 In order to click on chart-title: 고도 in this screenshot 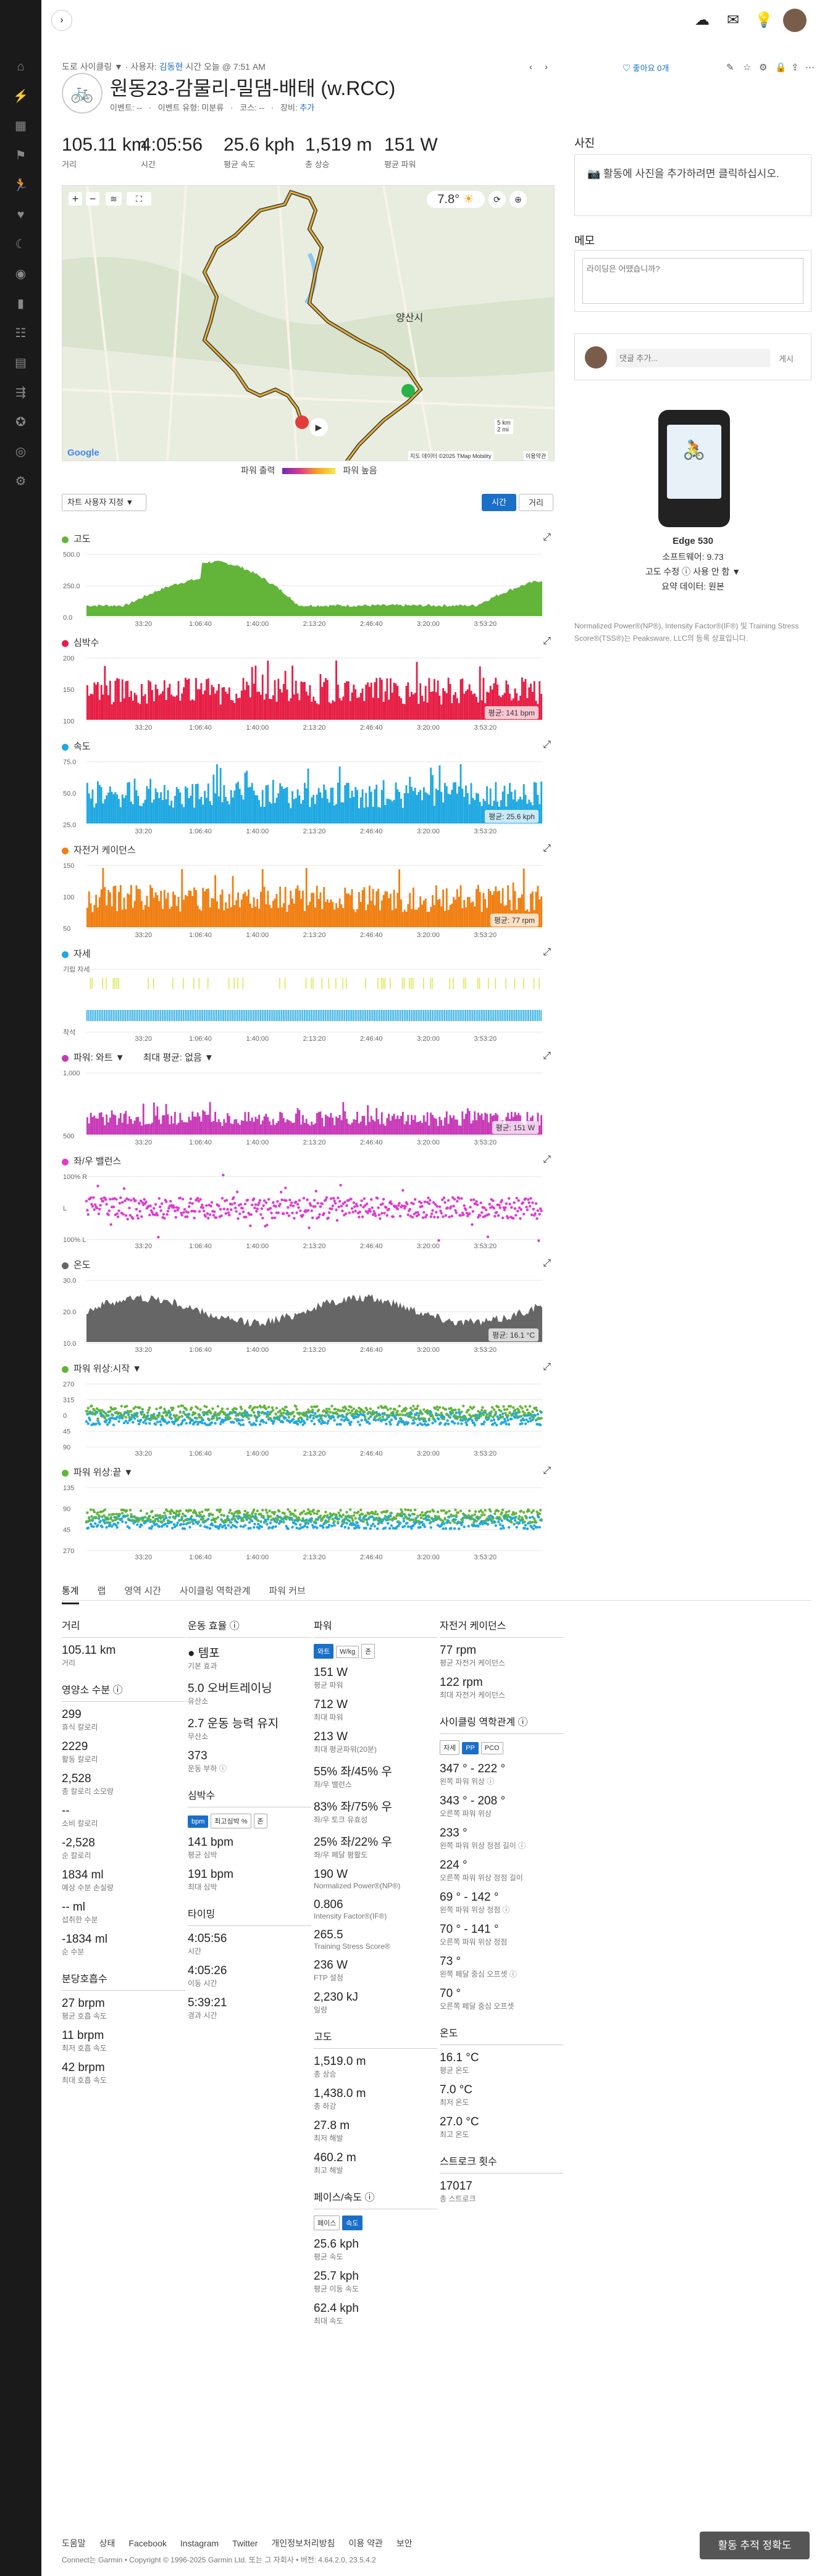, I will do `click(76, 538)`.